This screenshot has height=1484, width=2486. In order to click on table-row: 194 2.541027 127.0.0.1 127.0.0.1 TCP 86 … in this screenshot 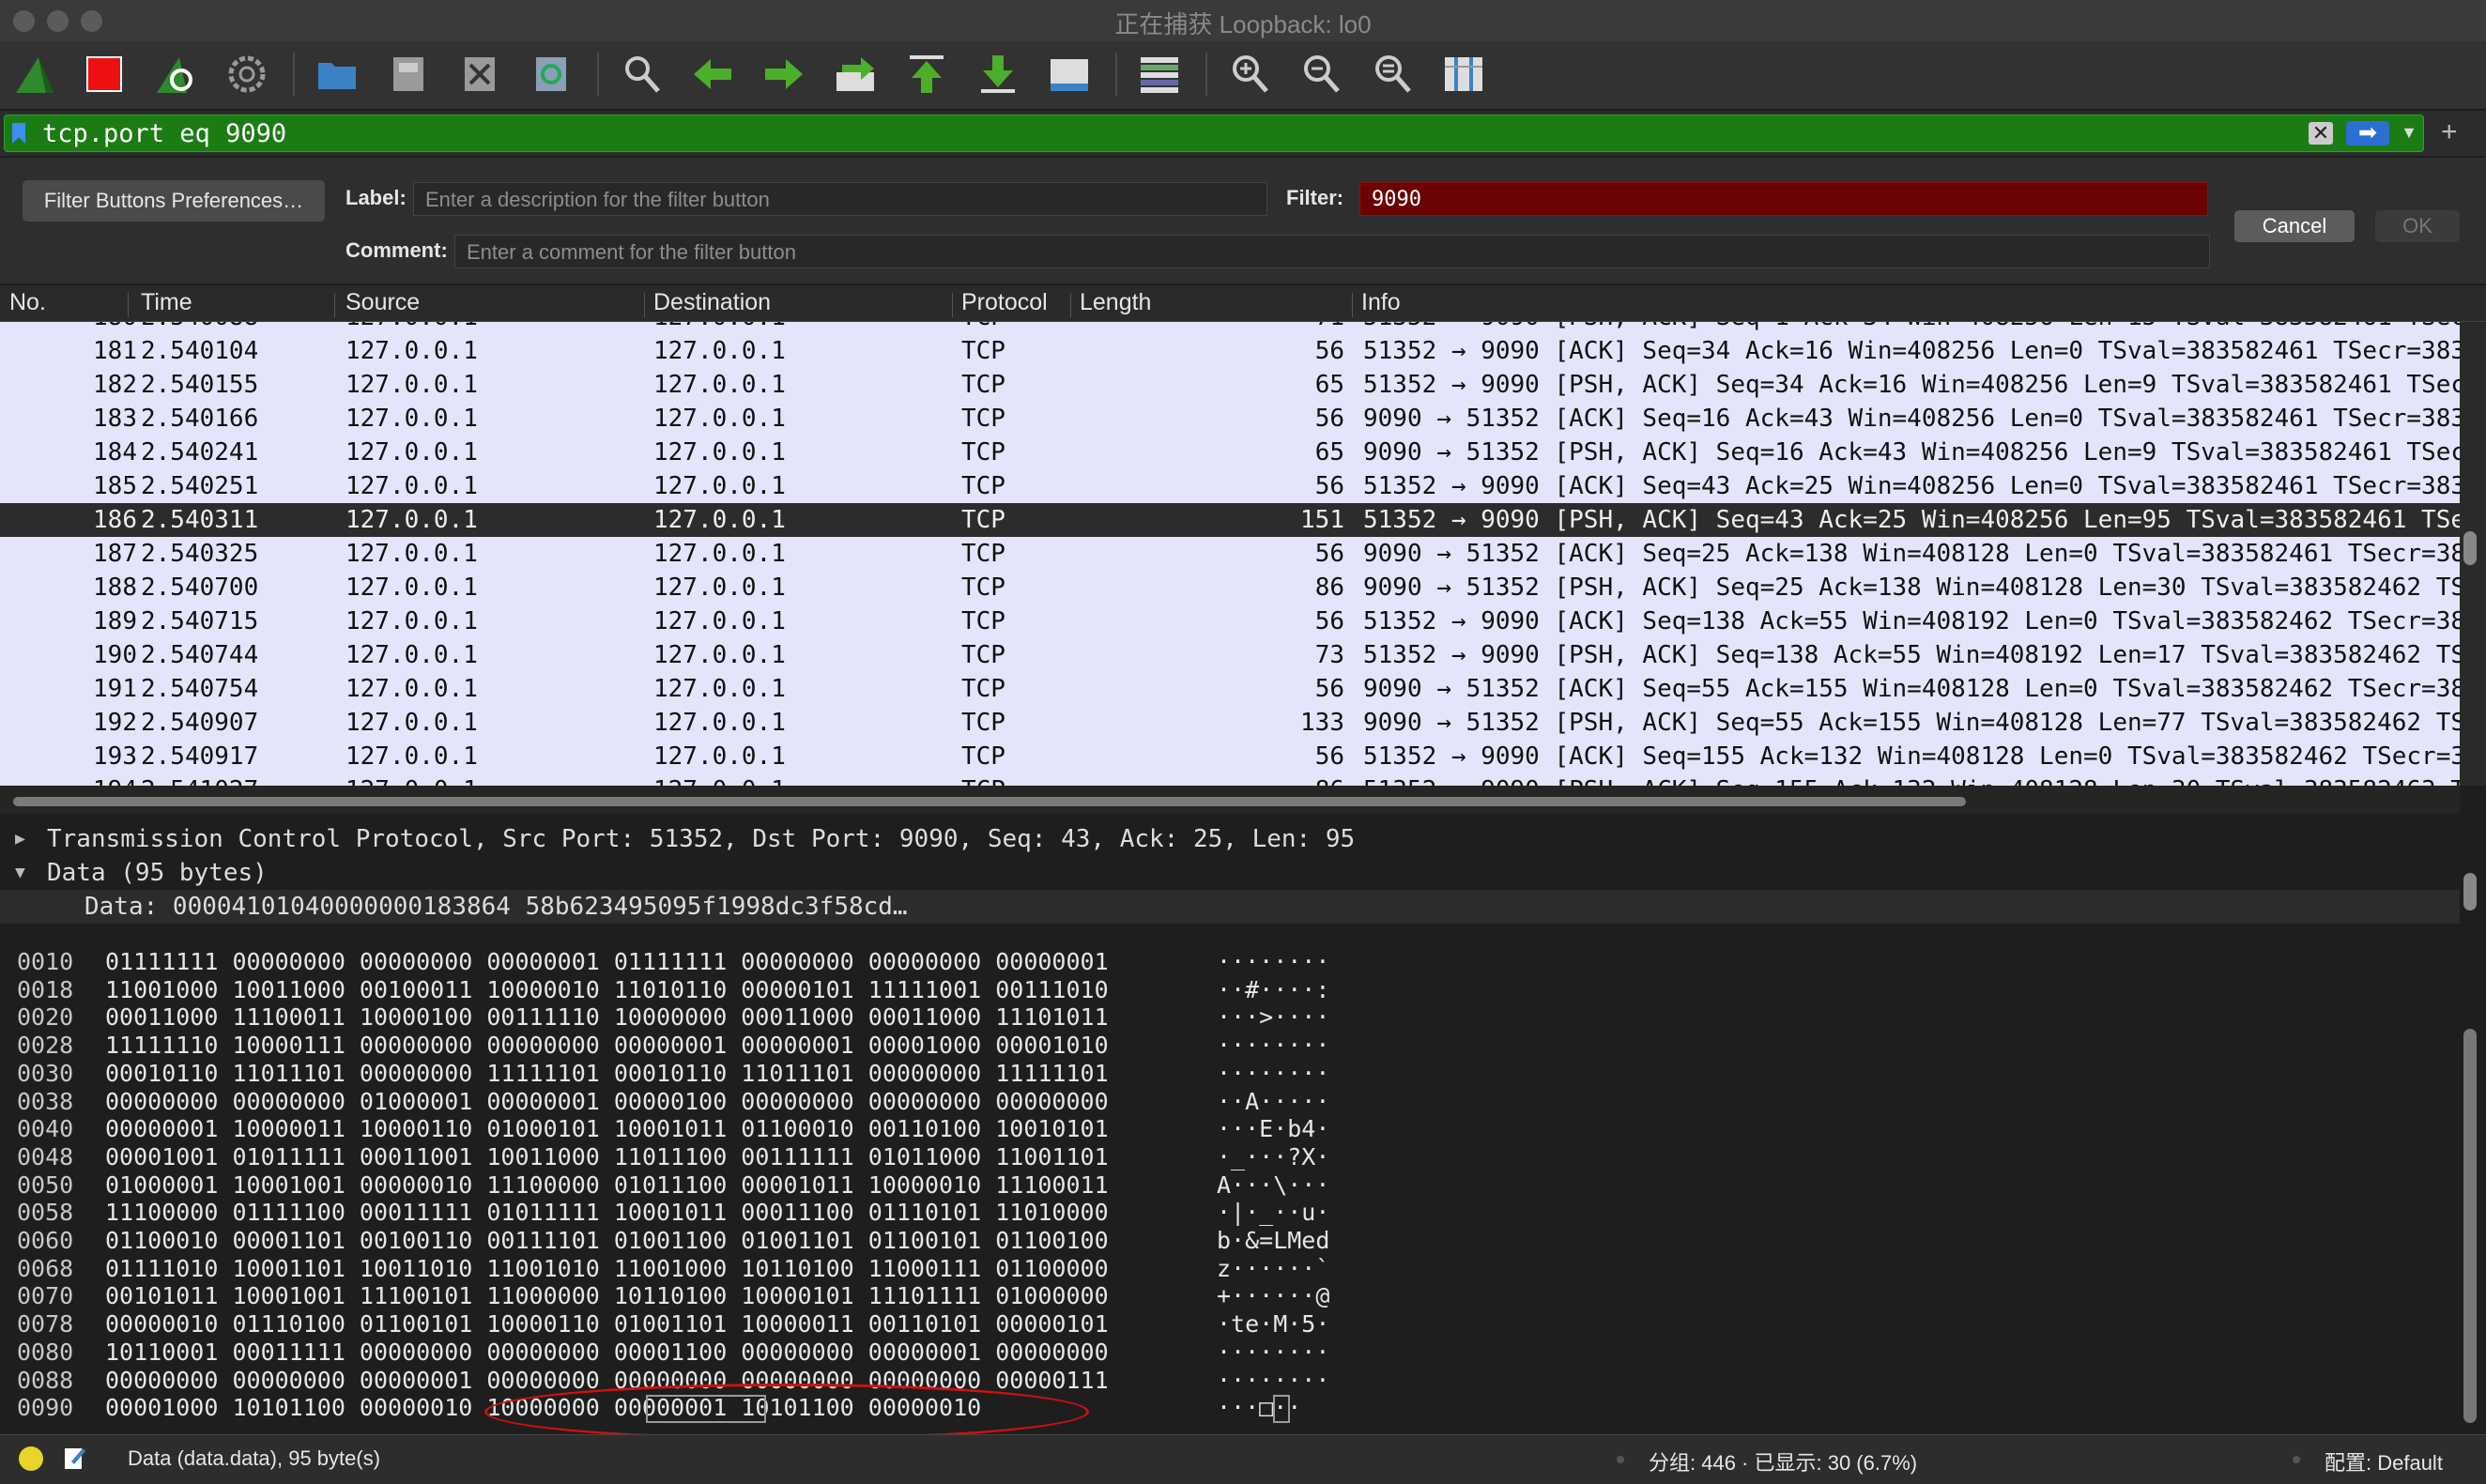, I will do `click(1230, 779)`.